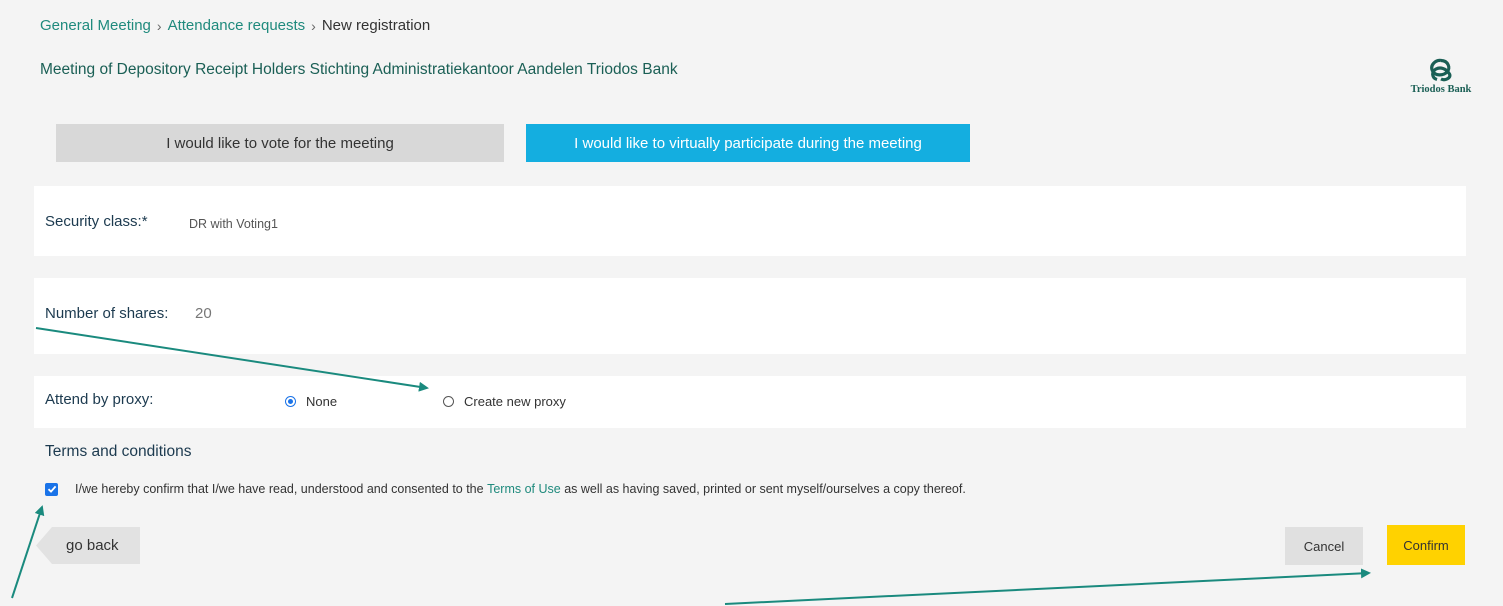  I want to click on security-class-value: DR with Voting1, so click(233, 224).